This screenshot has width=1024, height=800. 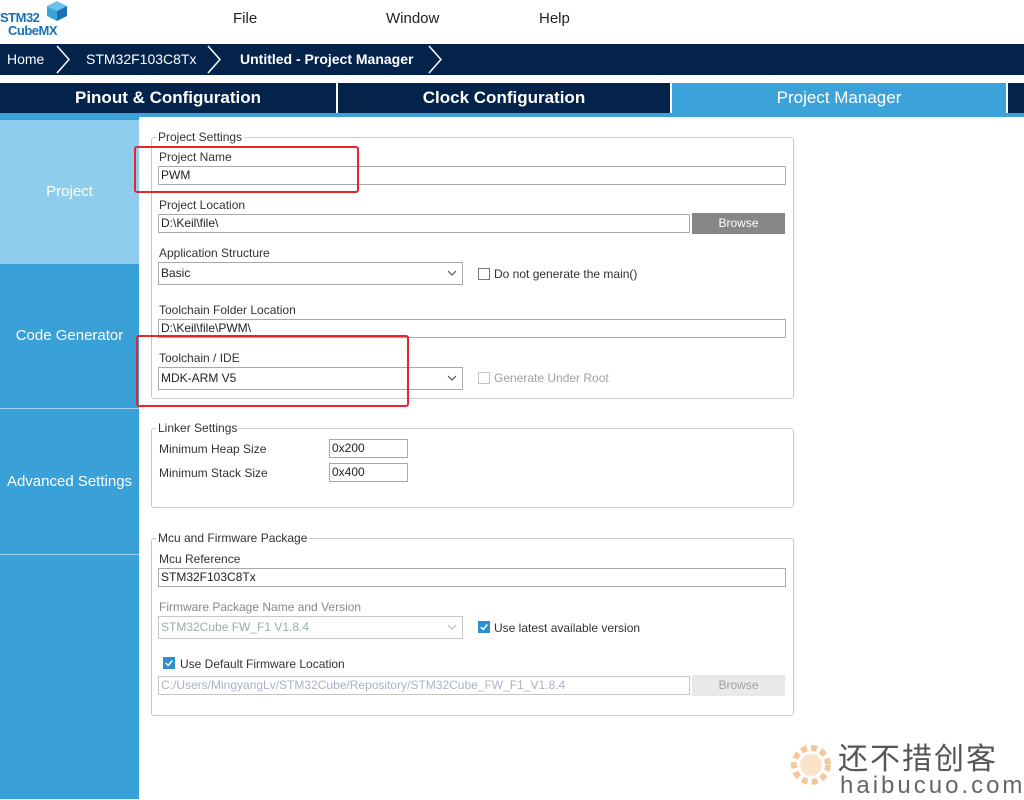 I want to click on sidebar-item-code-generator: Code Generator, so click(x=69, y=336).